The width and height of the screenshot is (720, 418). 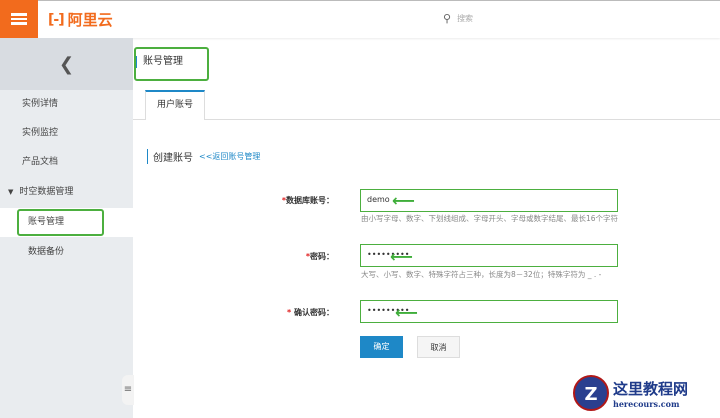 What do you see at coordinates (66, 133) in the screenshot?
I see `sidebar-item-instance-monitor: 实例监控` at bounding box center [66, 133].